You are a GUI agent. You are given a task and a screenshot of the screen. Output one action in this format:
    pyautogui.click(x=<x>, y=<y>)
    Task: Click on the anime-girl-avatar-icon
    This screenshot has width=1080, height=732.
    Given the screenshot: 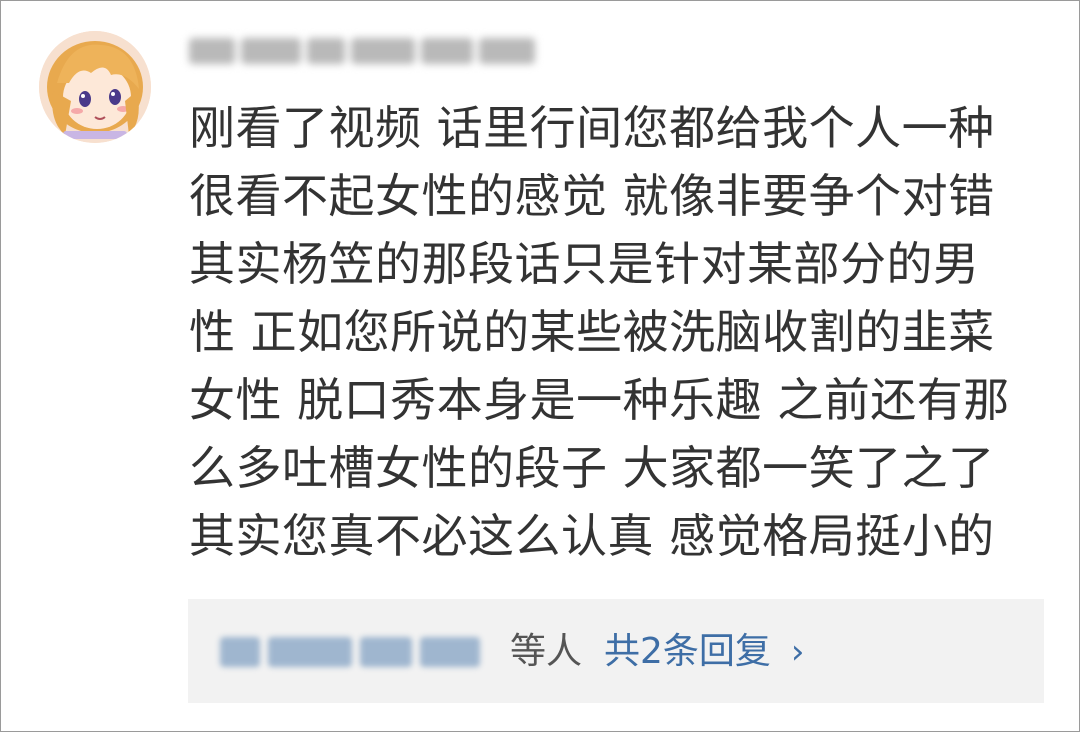 What is the action you would take?
    pyautogui.click(x=95, y=87)
    